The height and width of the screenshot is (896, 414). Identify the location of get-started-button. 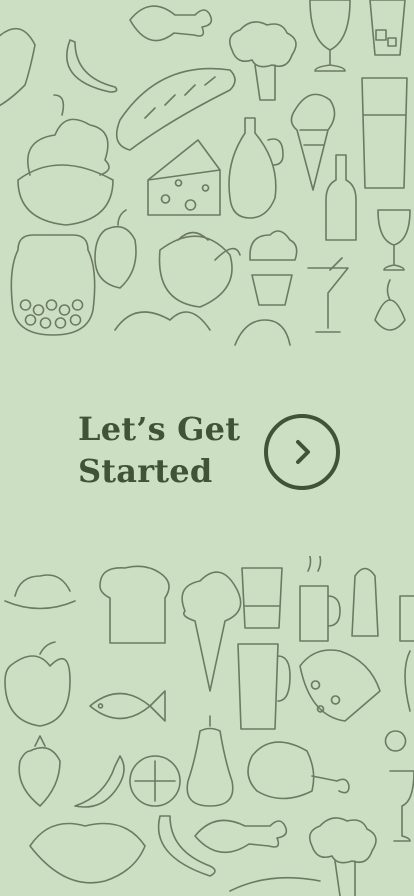
(302, 452).